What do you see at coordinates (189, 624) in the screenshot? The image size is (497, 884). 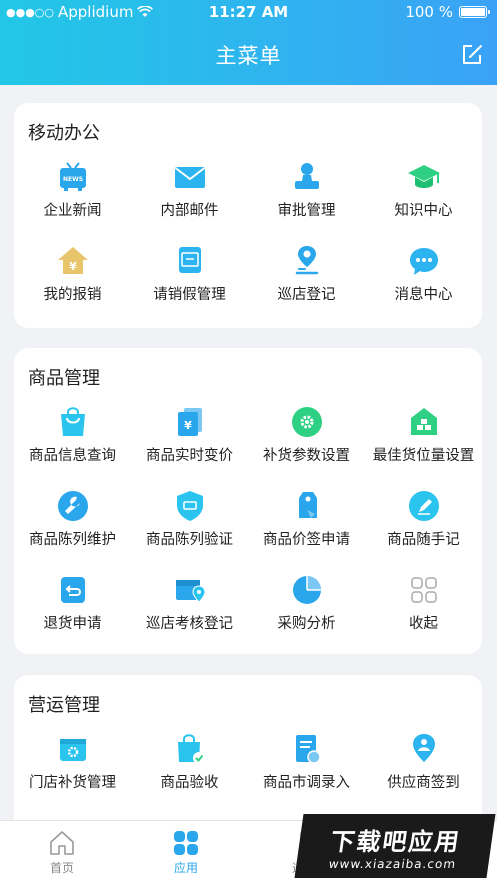 I see `app-label: 巡店考核登记` at bounding box center [189, 624].